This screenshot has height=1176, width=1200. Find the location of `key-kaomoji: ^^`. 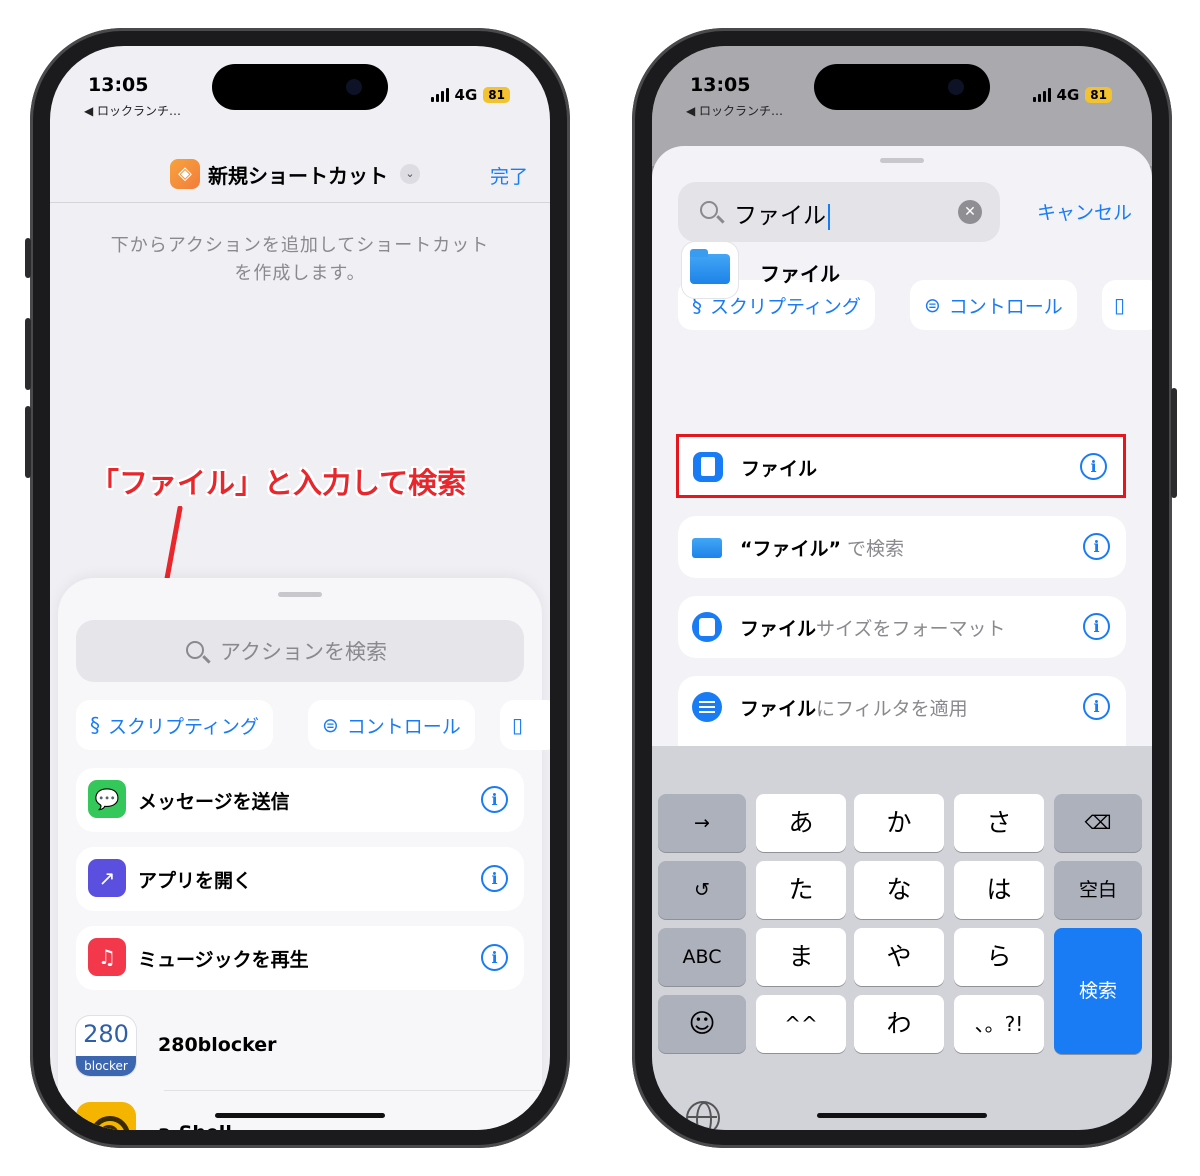

key-kaomoji: ^^ is located at coordinates (801, 1024).